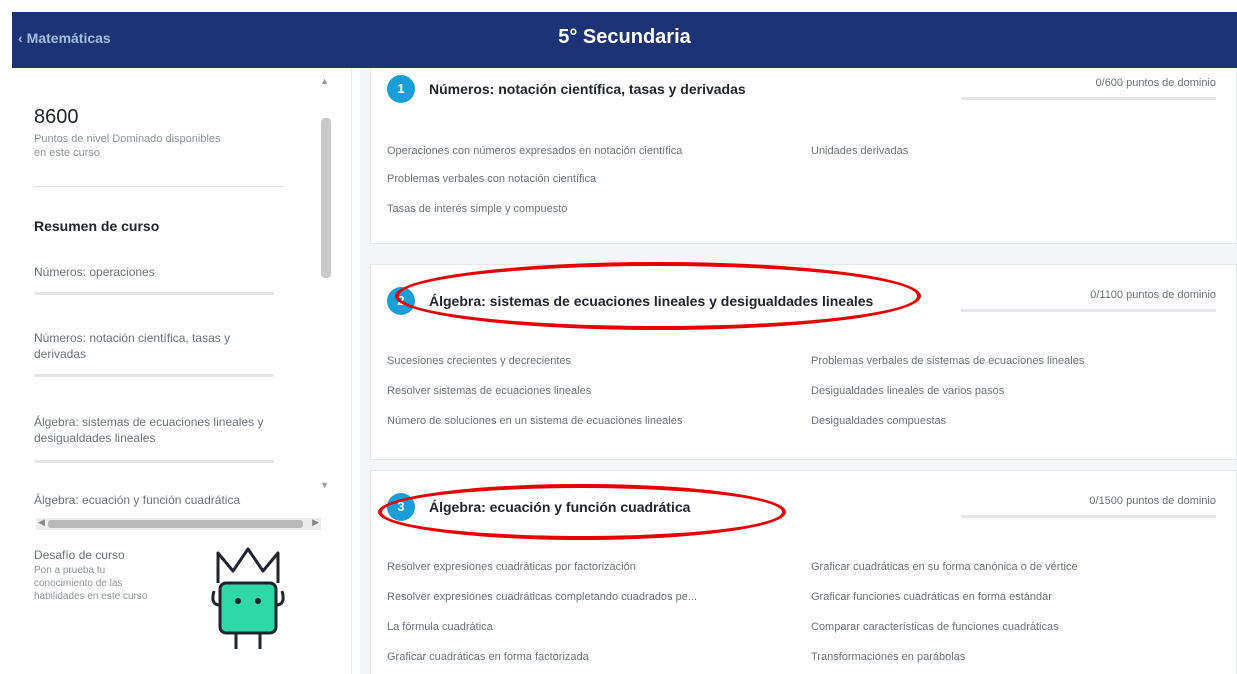  I want to click on scroll-up-arrow-icon: ▲, so click(324, 81).